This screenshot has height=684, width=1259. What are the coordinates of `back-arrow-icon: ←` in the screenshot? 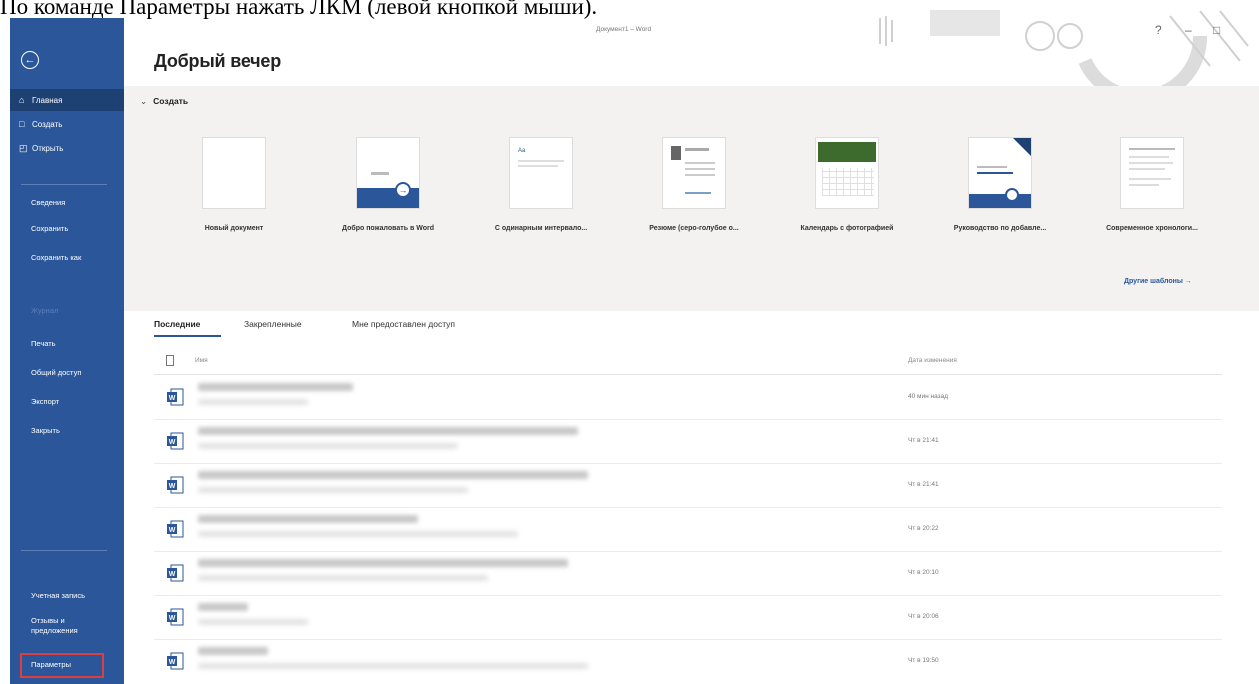 It's located at (30, 60).